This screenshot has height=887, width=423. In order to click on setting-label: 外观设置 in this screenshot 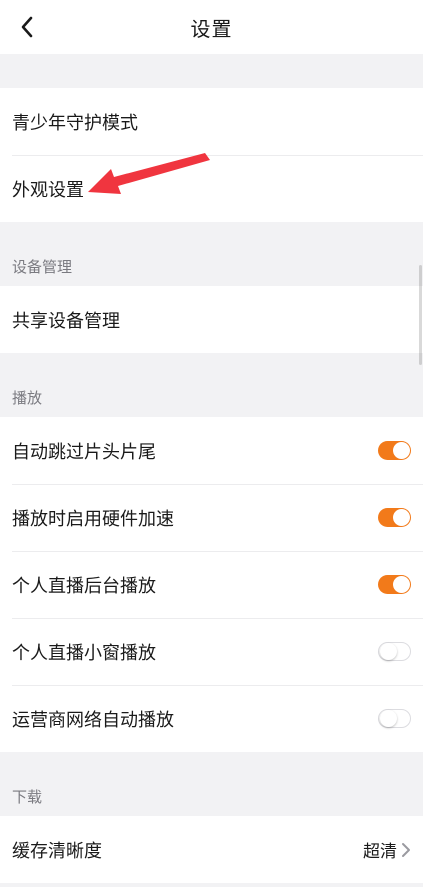, I will do `click(48, 190)`.